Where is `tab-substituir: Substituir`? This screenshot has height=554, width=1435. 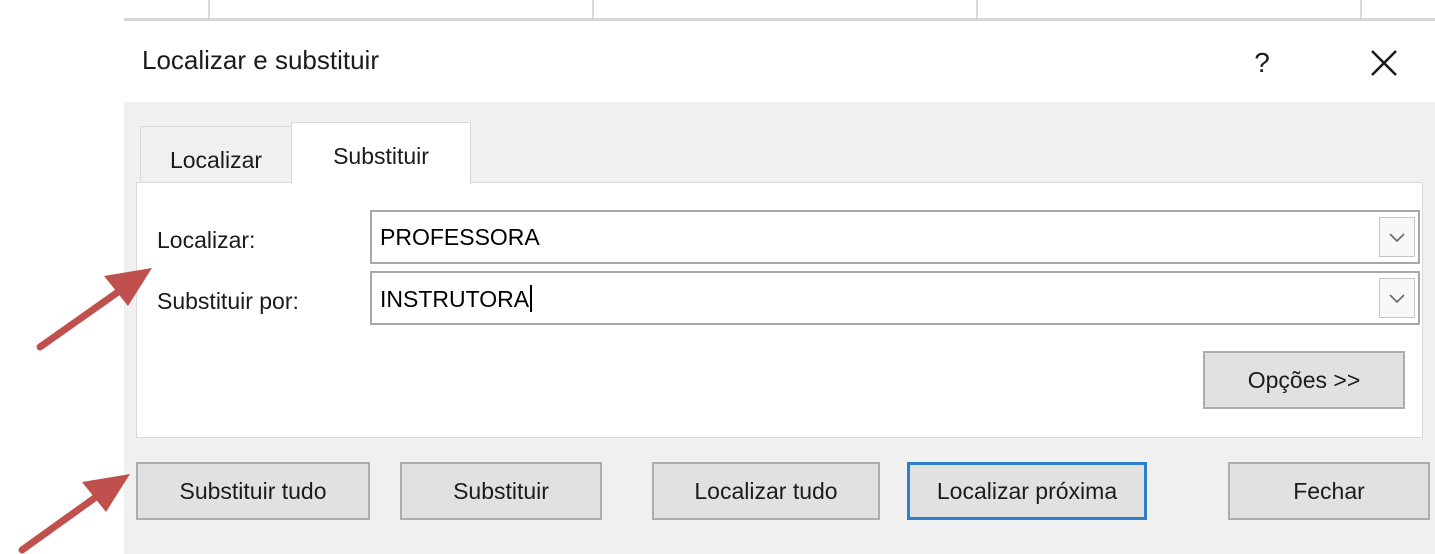
tab-substituir: Substituir is located at coordinates (381, 153).